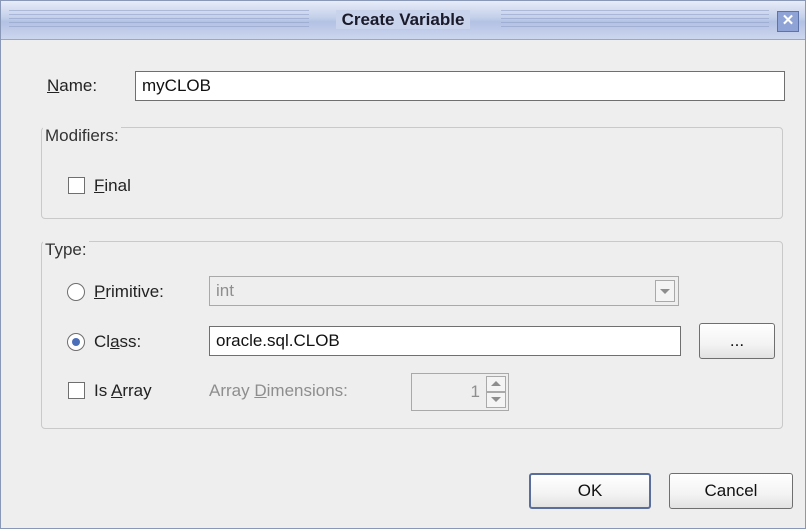 The width and height of the screenshot is (806, 529). I want to click on spin-up-icon, so click(496, 384).